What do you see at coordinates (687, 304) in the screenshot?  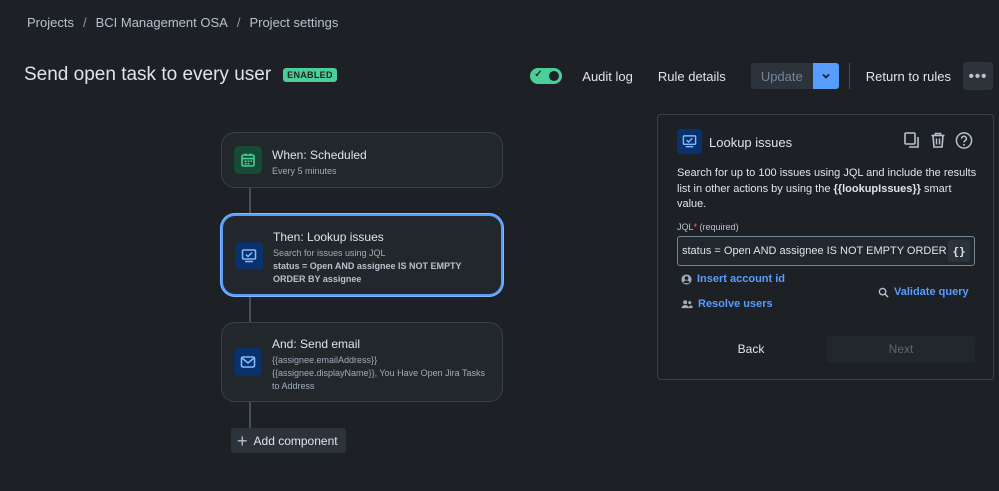 I see `users-icon` at bounding box center [687, 304].